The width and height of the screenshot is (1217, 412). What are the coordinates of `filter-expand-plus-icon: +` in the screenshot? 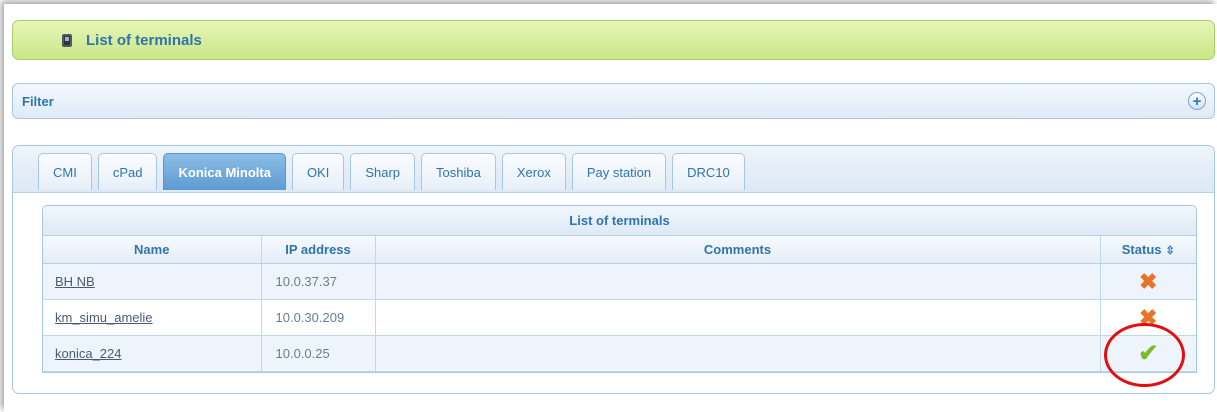 It's located at (1197, 101).